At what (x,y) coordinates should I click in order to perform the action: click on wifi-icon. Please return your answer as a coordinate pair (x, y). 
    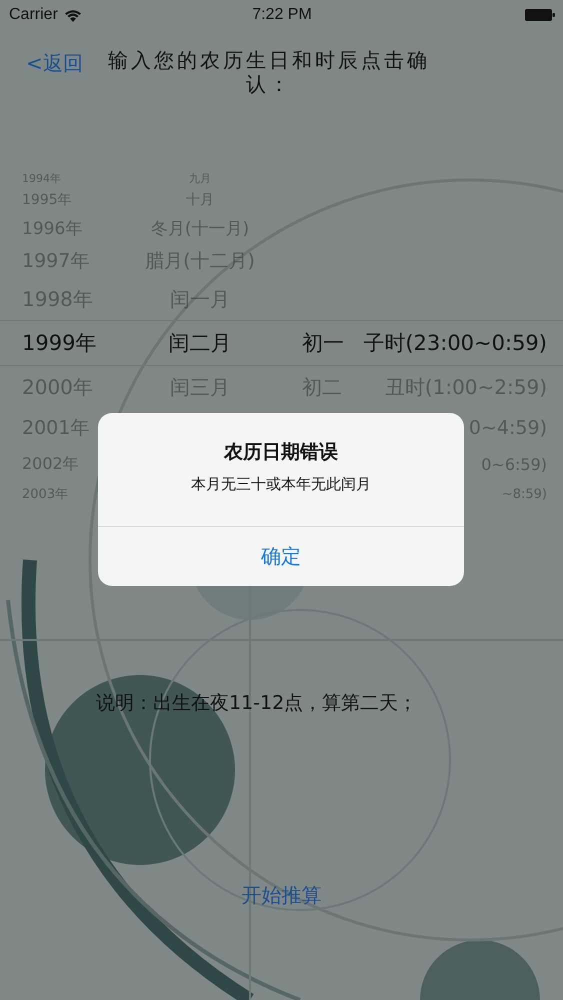
    Looking at the image, I should click on (73, 15).